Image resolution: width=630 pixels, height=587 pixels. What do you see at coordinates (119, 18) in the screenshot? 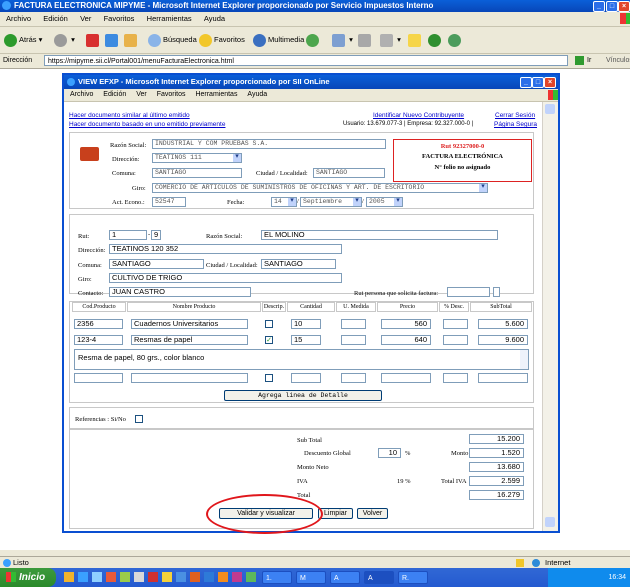
I see `menu-favoritos: Favoritos` at bounding box center [119, 18].